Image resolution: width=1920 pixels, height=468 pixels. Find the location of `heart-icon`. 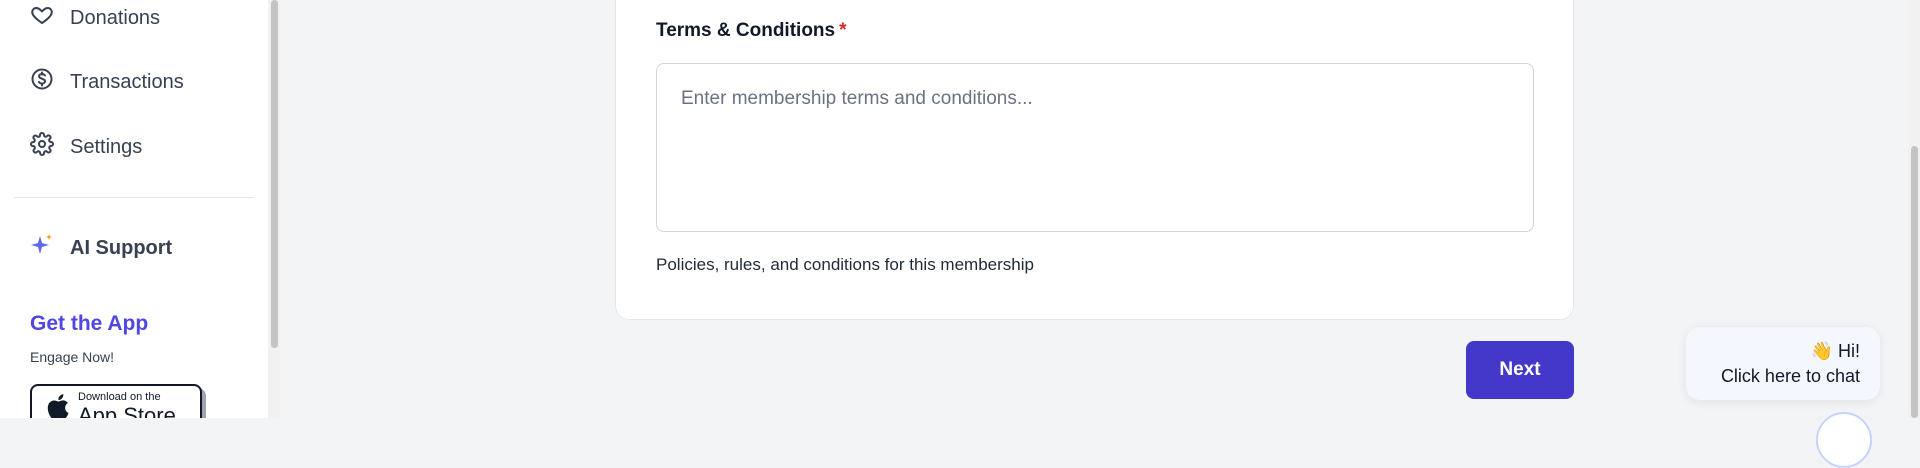

heart-icon is located at coordinates (42, 18).